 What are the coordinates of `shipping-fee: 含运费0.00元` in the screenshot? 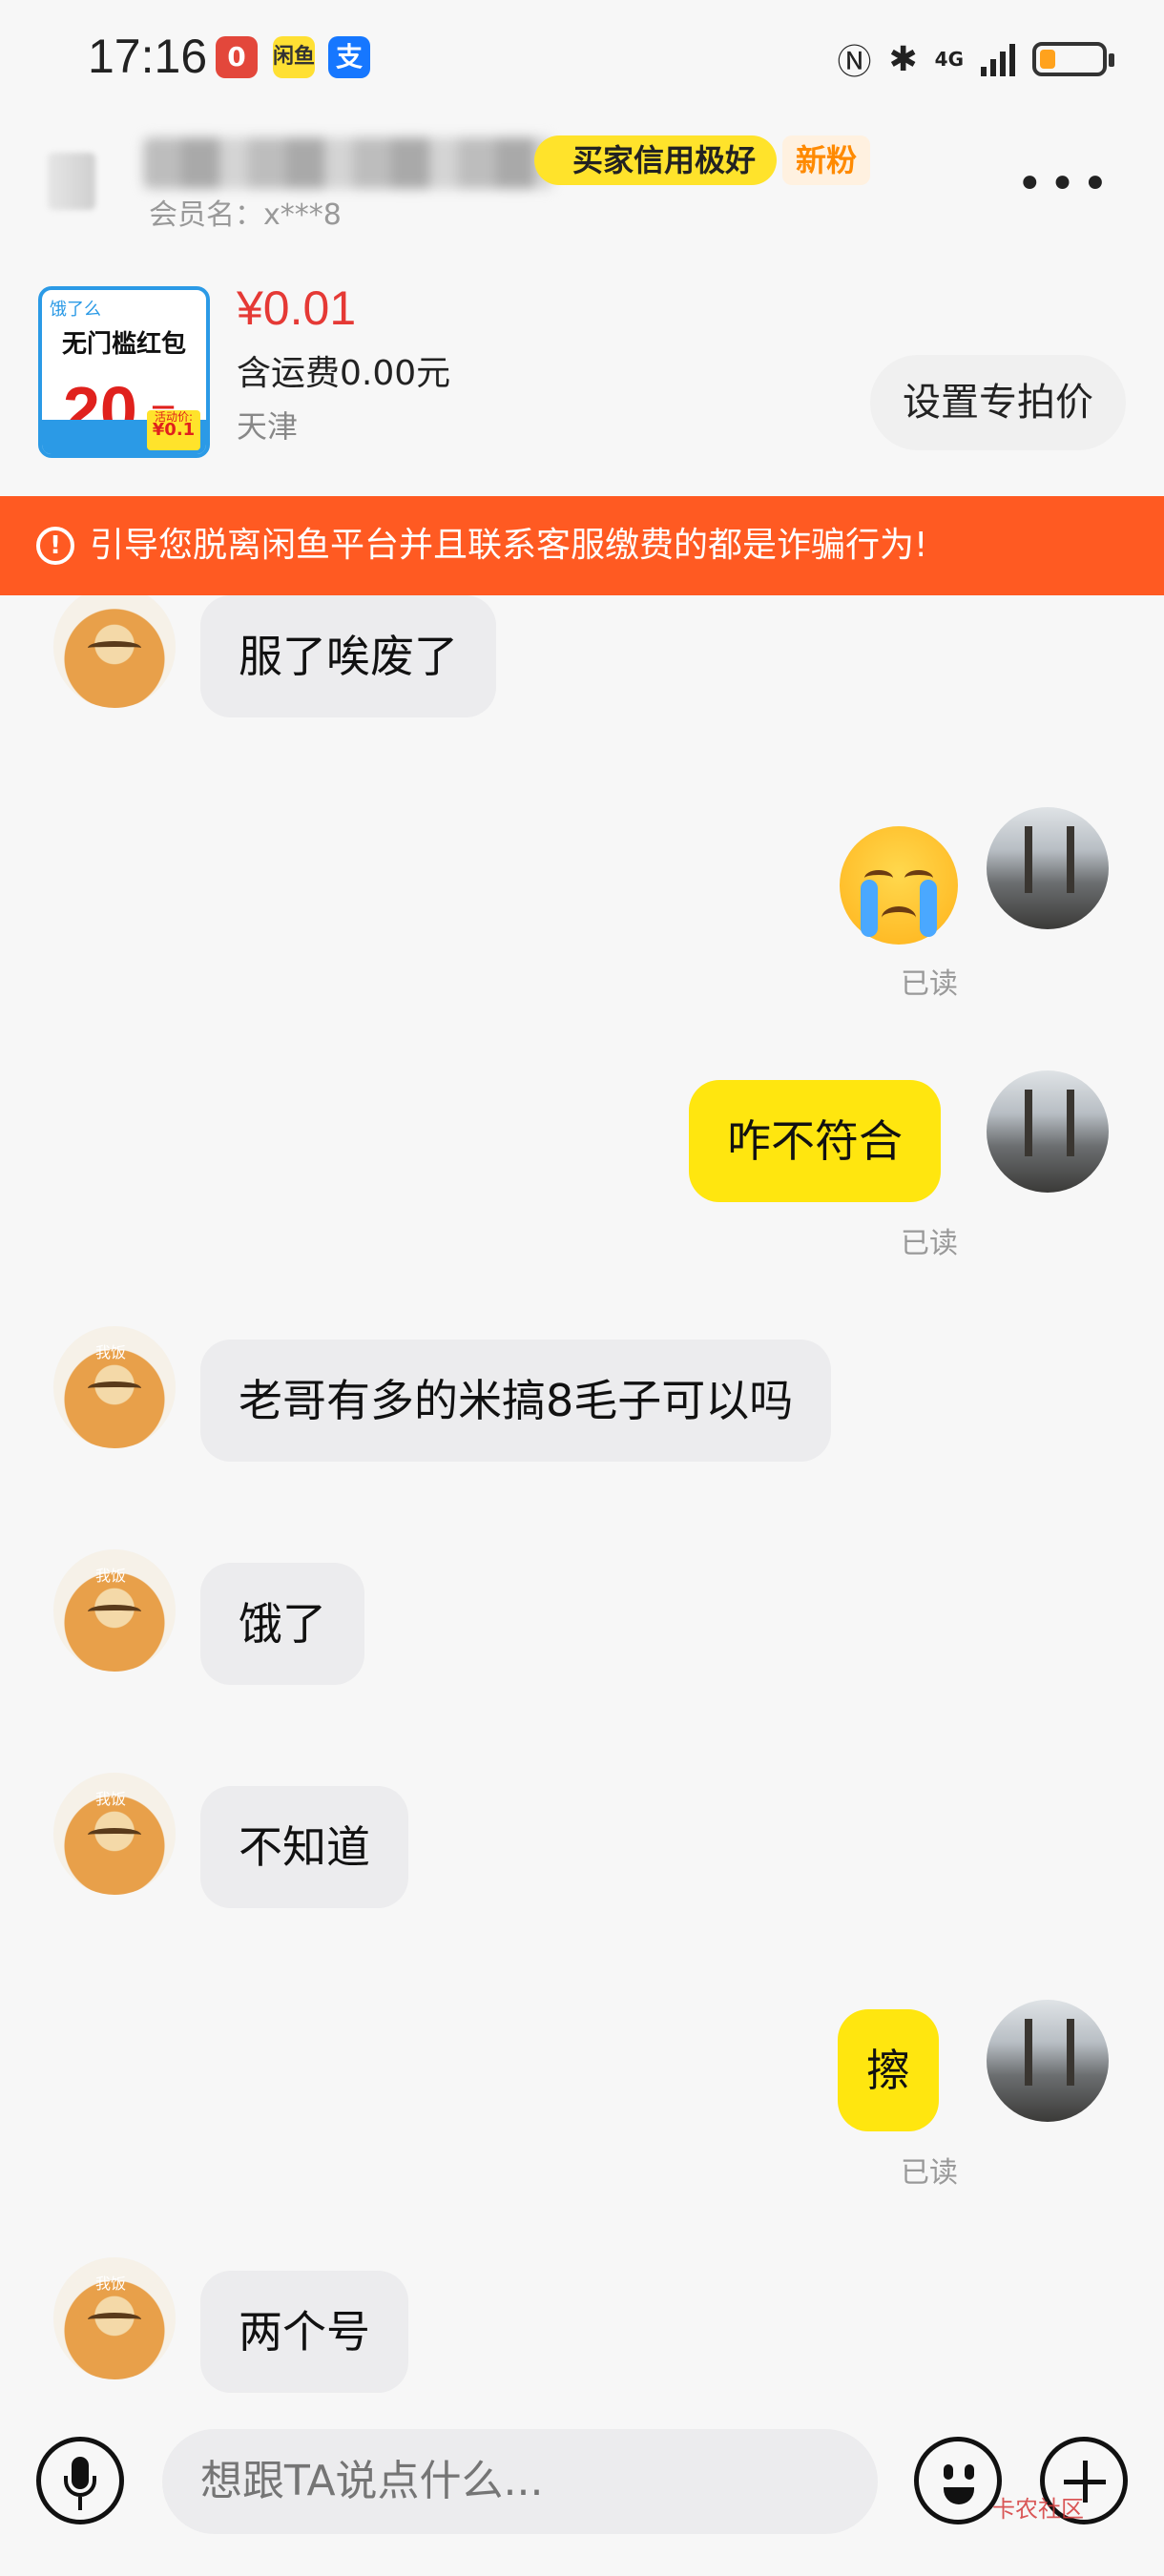 It's located at (344, 373).